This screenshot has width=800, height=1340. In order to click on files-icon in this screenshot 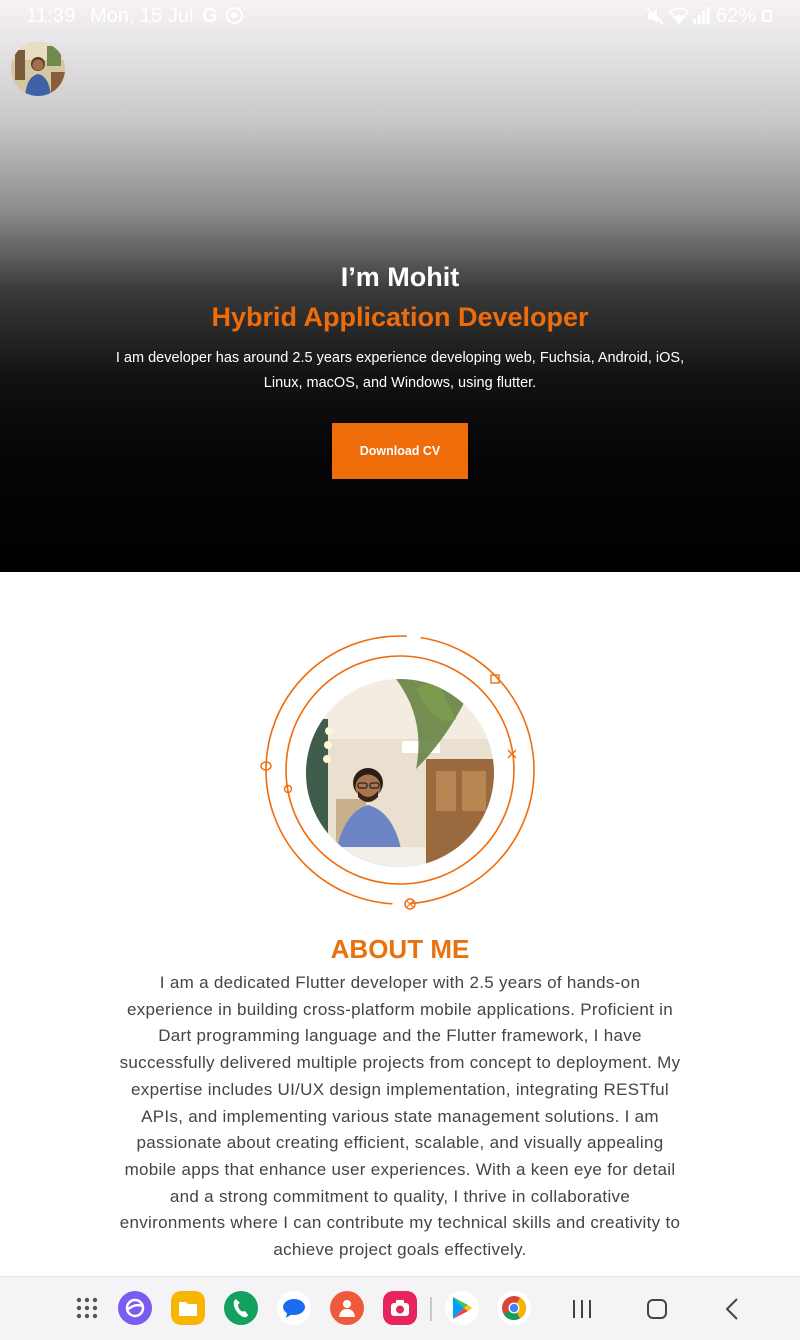, I will do `click(188, 1308)`.